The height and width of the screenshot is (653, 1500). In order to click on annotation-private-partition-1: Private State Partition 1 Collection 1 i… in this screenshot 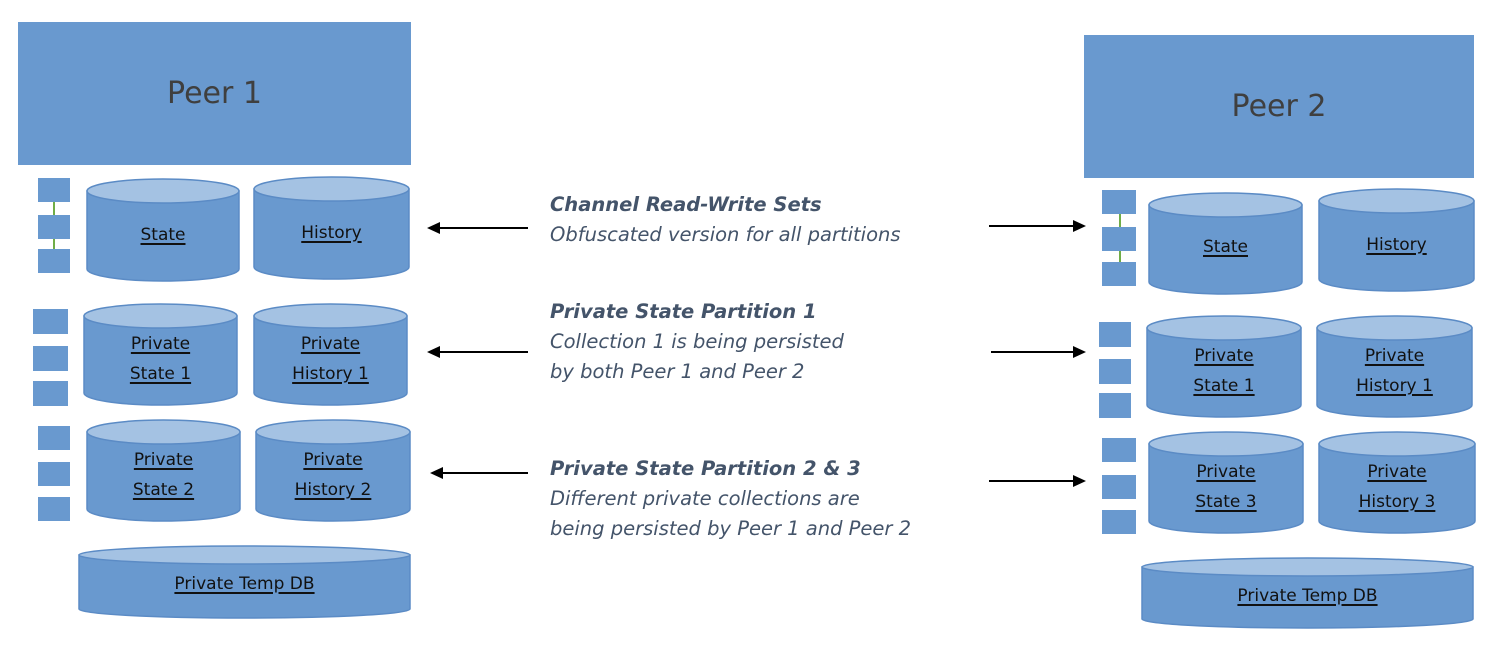, I will do `click(697, 342)`.